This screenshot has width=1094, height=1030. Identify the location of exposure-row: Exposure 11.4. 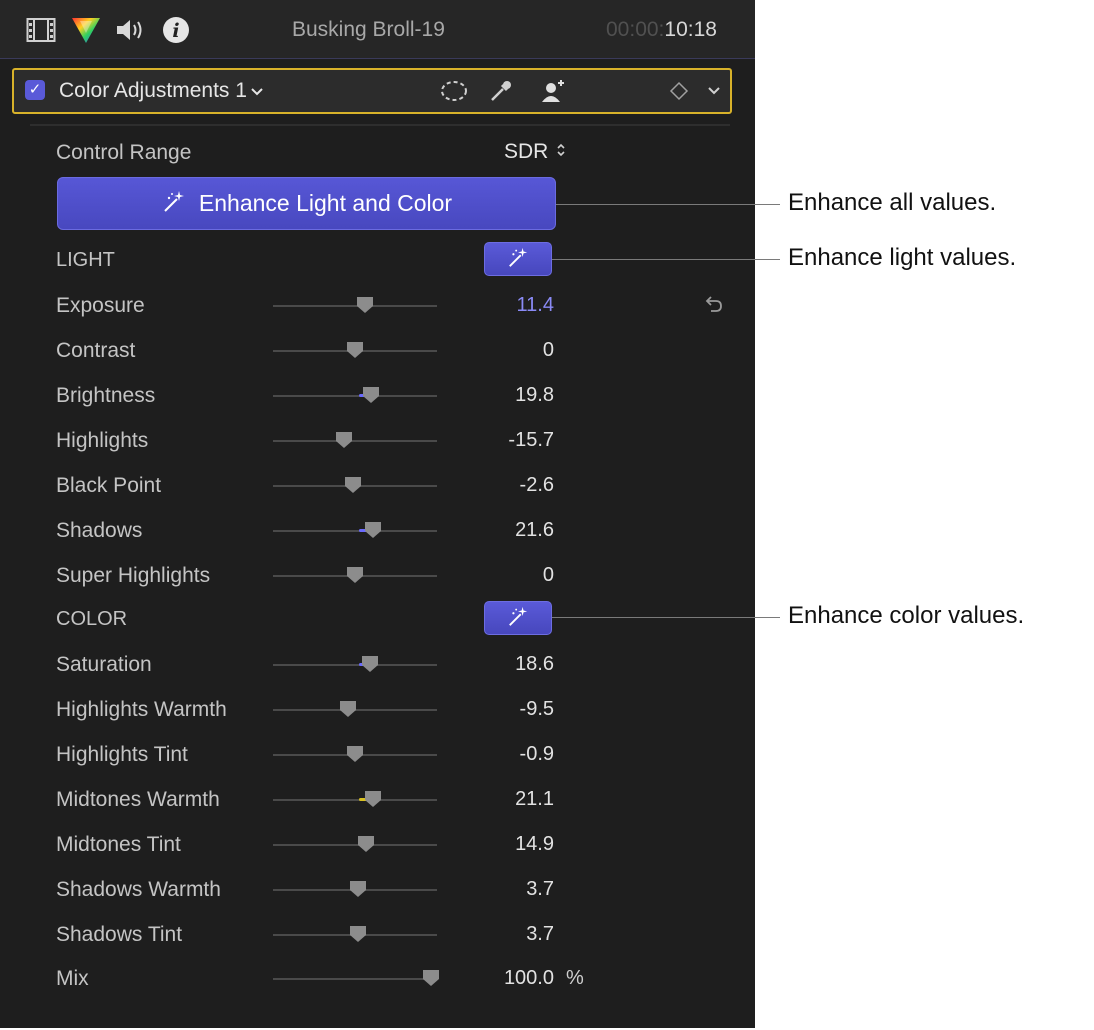
(377, 316).